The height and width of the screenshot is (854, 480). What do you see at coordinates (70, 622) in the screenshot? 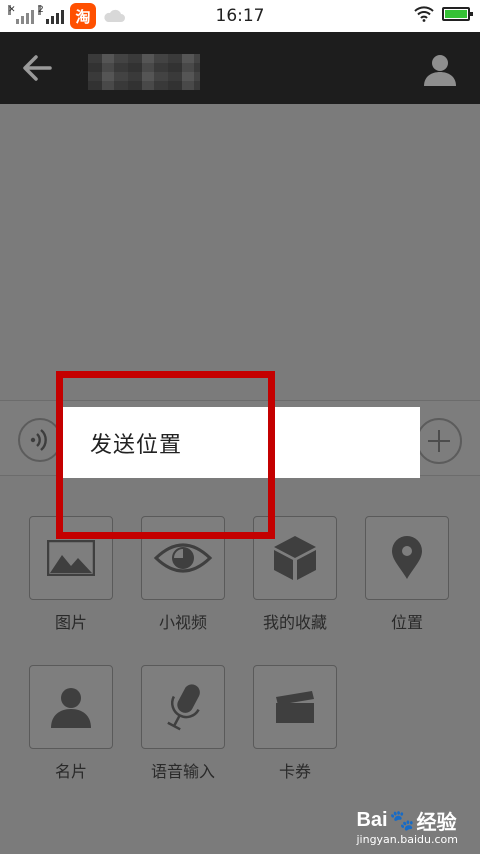
I see `tool-image-label: 图片` at bounding box center [70, 622].